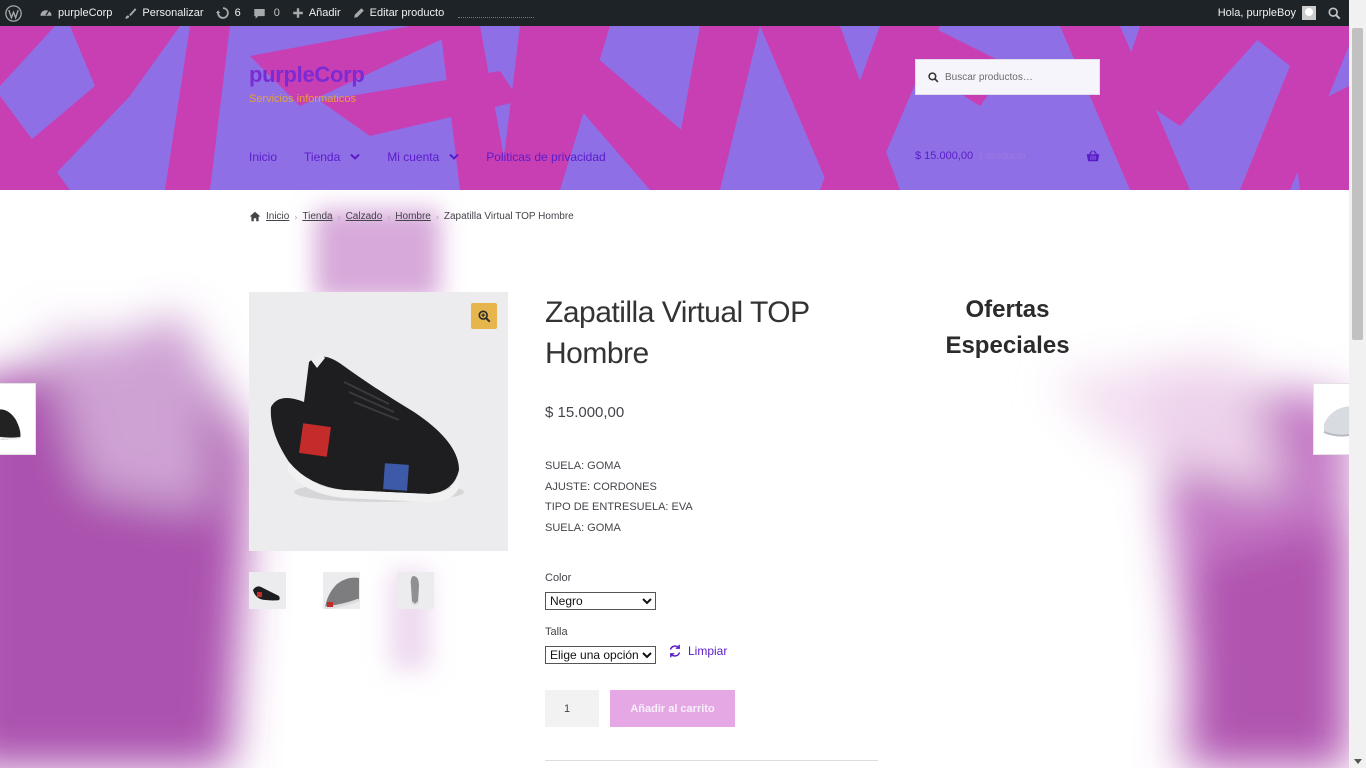 The height and width of the screenshot is (768, 1366). I want to click on nav-label: Politicas de privacidad, so click(546, 157).